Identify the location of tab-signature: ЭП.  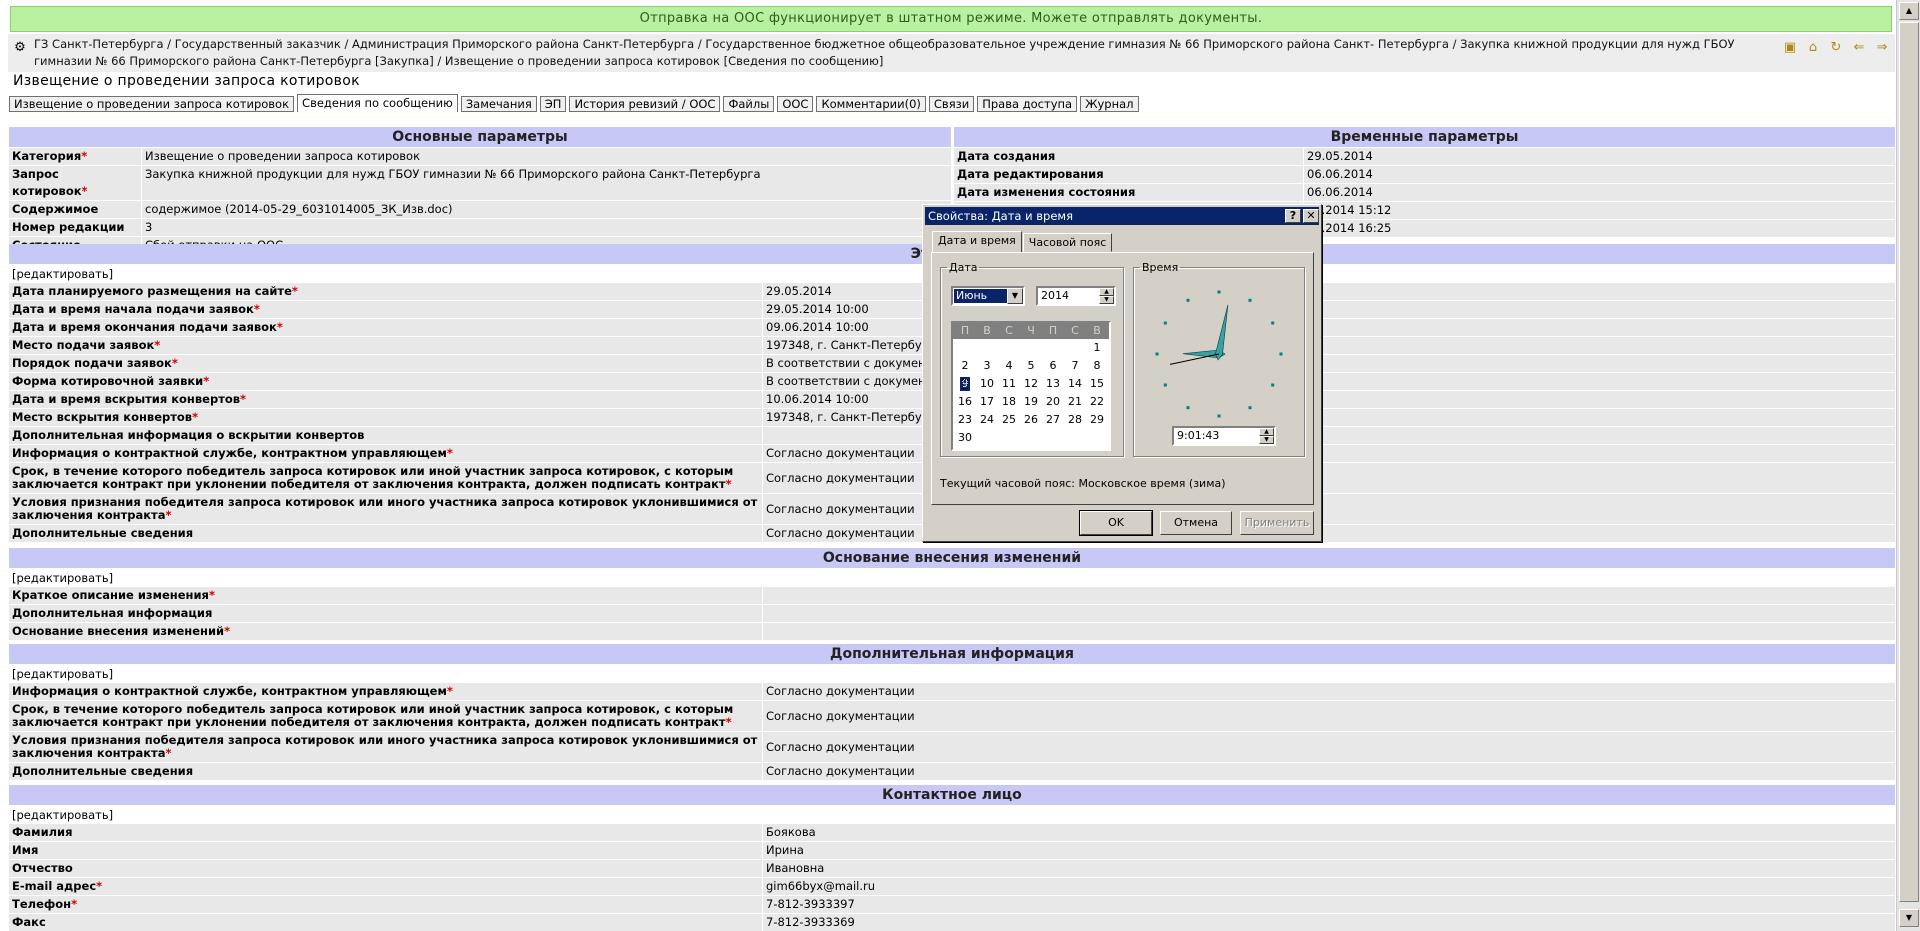
(553, 104).